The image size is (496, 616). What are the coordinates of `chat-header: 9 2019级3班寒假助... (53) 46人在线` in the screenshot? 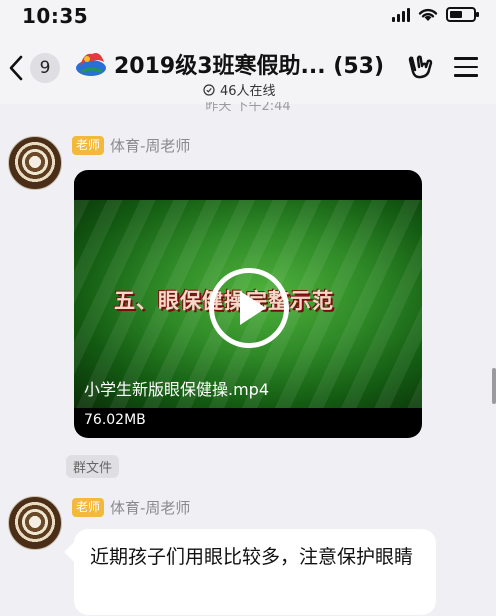 It's located at (248, 67).